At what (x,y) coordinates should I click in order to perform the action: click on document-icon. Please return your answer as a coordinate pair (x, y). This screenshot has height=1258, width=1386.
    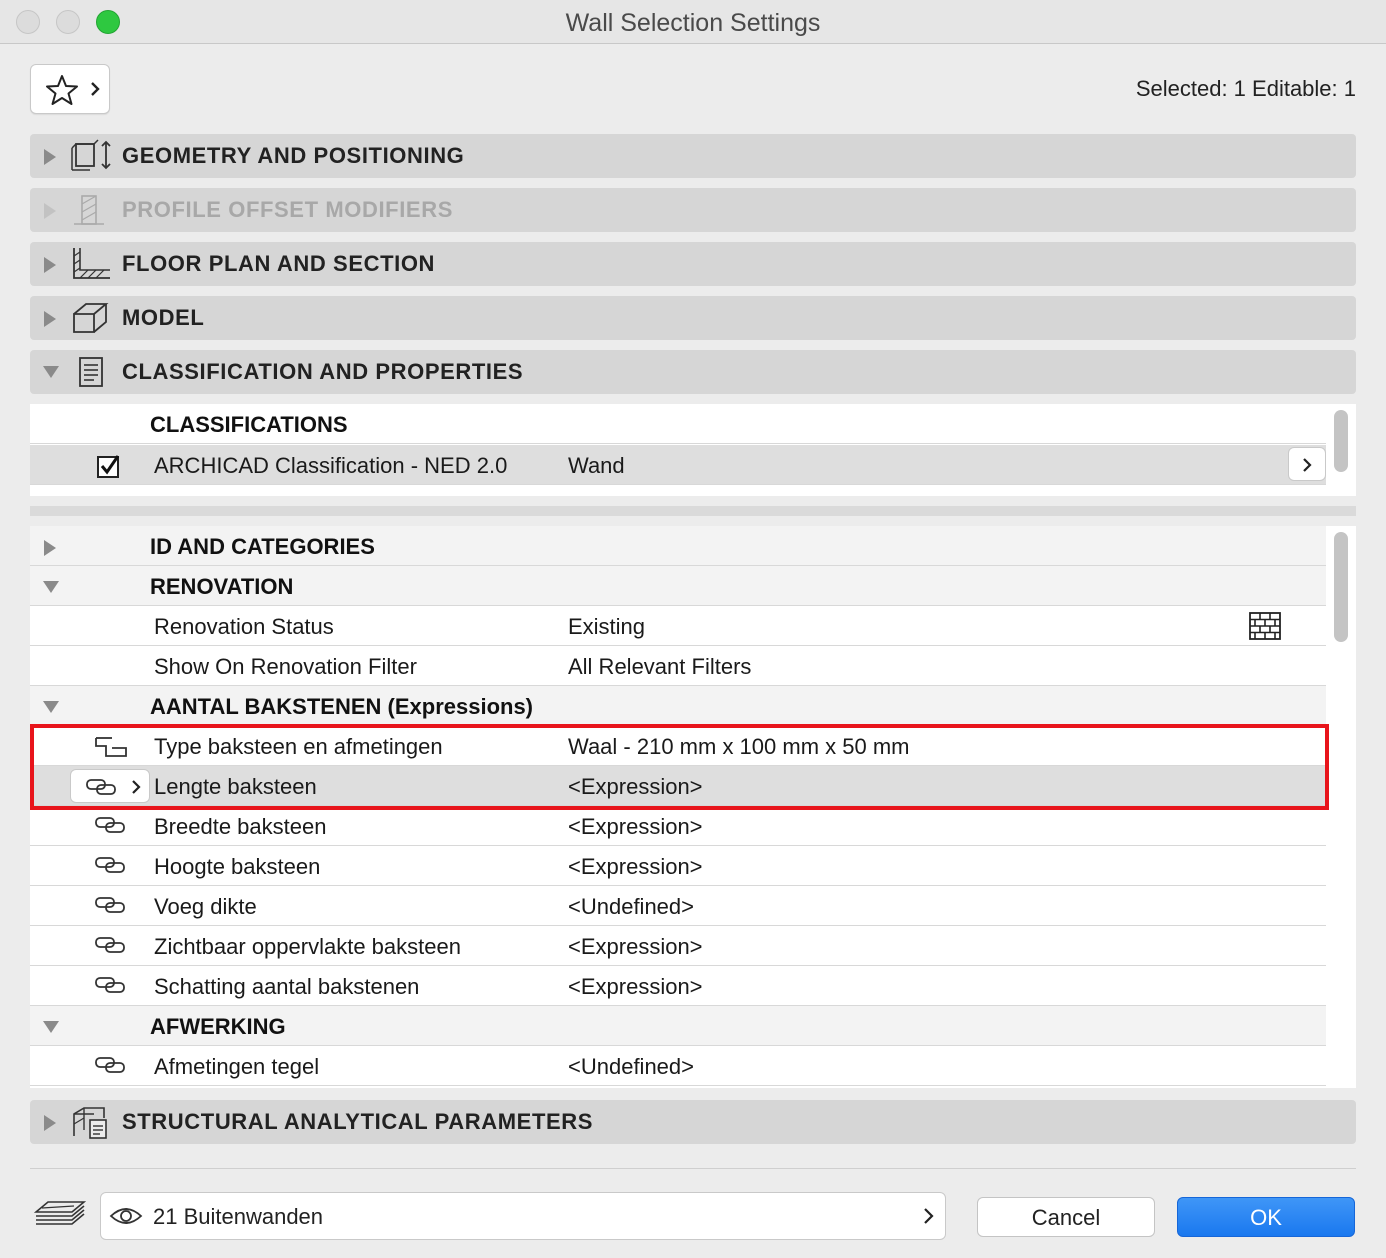
    Looking at the image, I should click on (91, 372).